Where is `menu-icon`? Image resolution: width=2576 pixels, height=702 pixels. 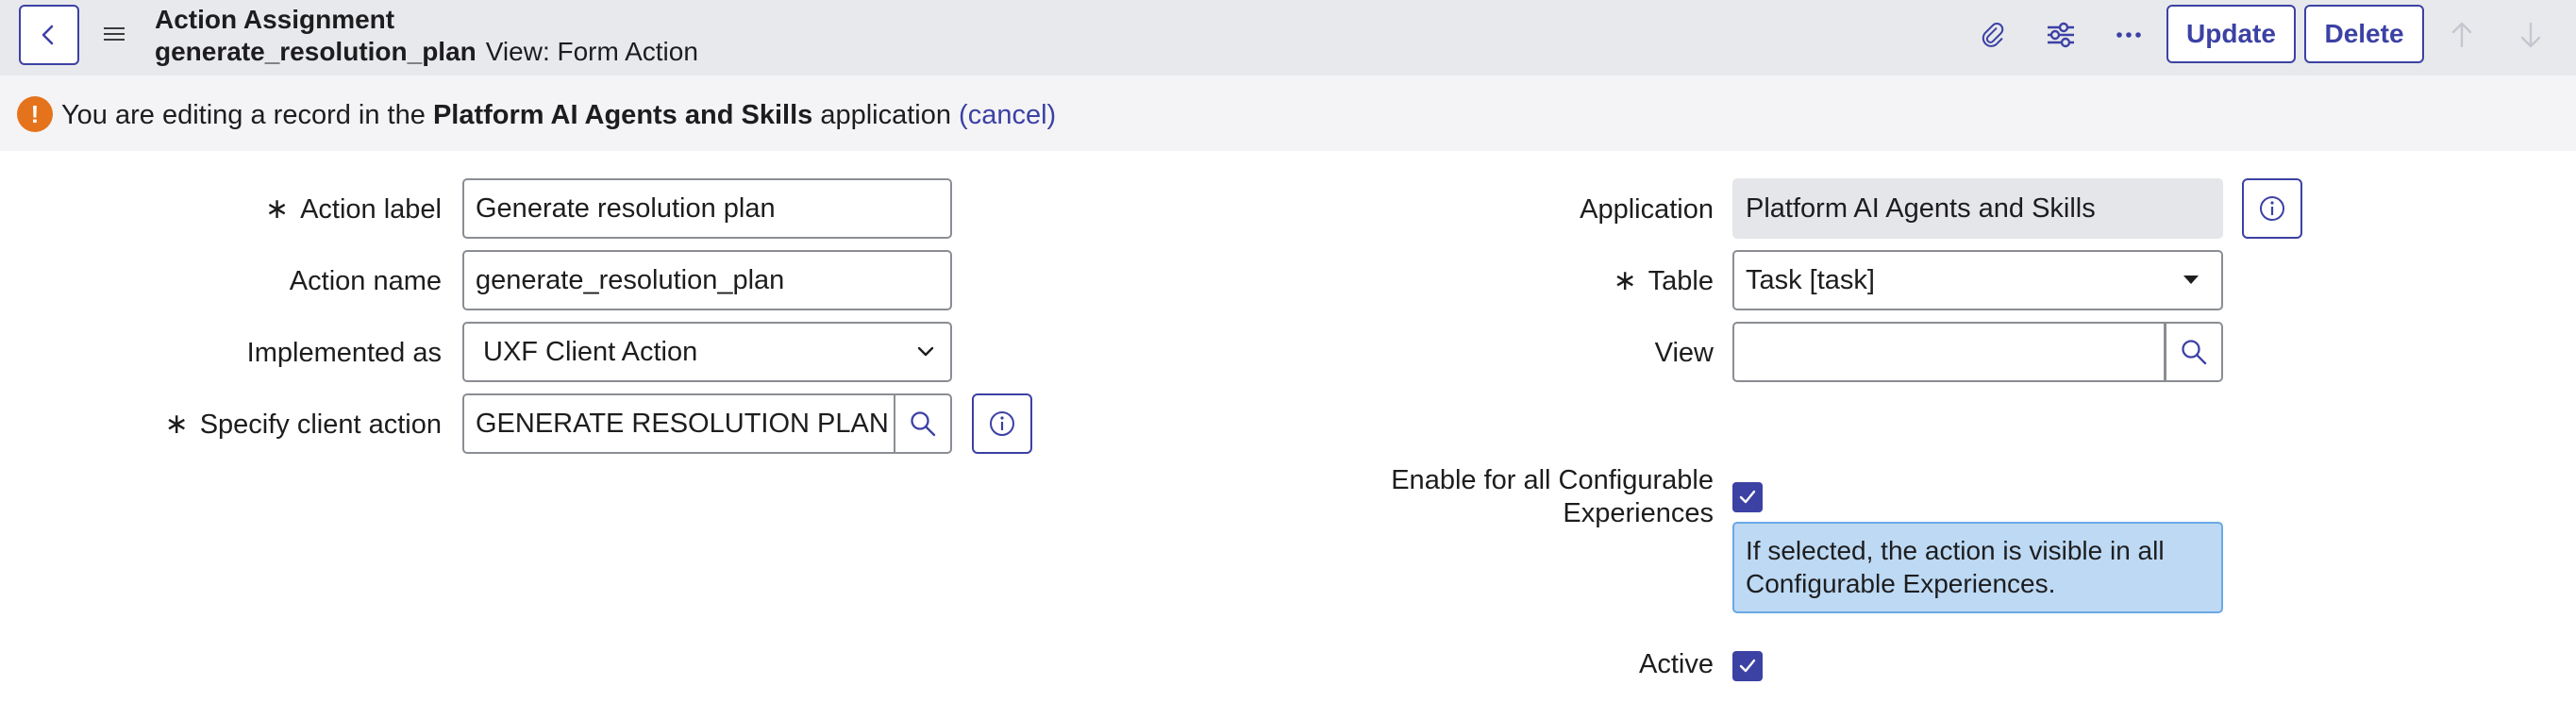
menu-icon is located at coordinates (114, 34).